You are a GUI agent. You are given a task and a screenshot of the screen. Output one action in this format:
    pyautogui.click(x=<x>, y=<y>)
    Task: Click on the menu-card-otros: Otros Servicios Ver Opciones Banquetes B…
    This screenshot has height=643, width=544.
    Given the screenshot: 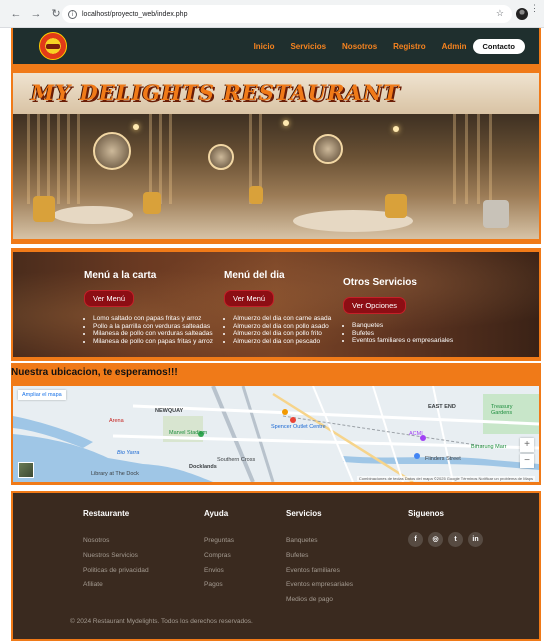 What is the action you would take?
    pyautogui.click(x=398, y=311)
    